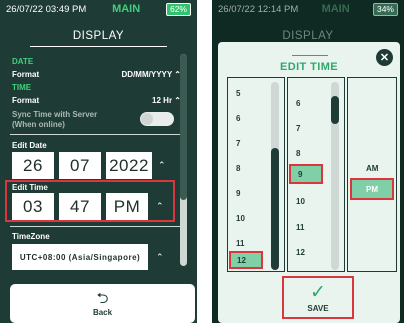 This screenshot has height=323, width=404. I want to click on minute-option: 8, so click(298, 153).